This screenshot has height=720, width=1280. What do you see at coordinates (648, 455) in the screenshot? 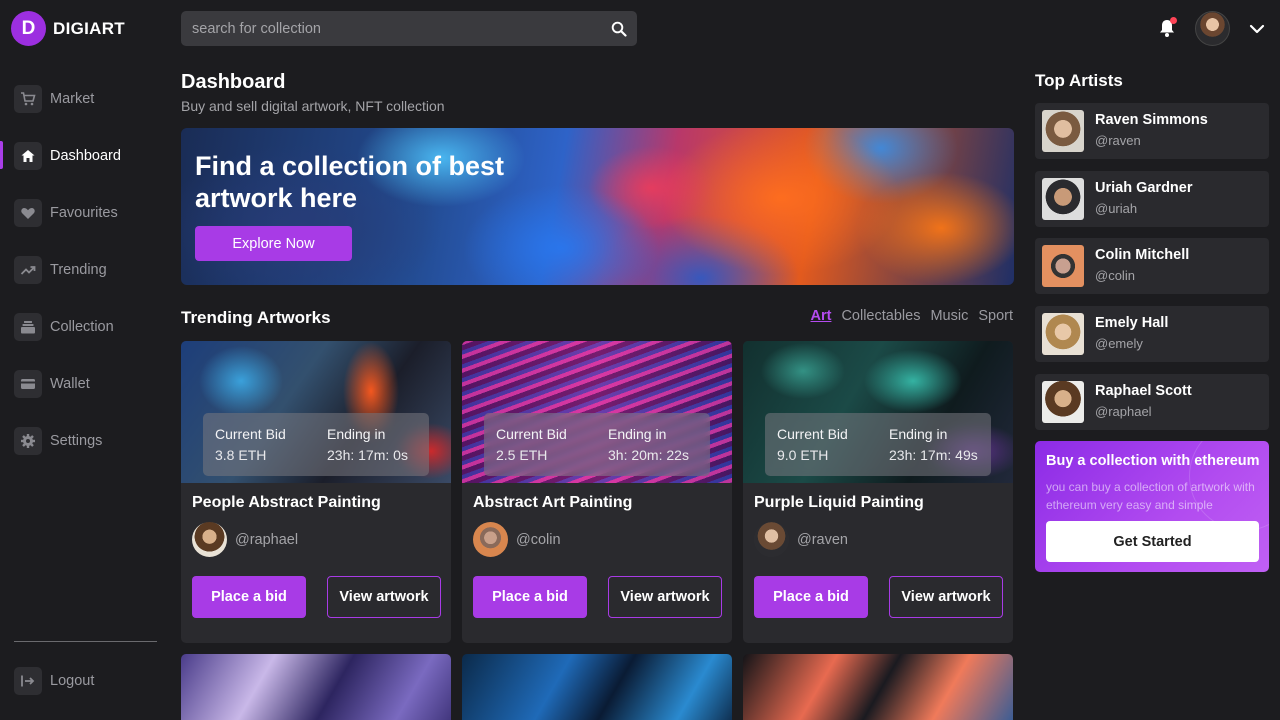
I see `ending-value: 3h: 20m: 22s` at bounding box center [648, 455].